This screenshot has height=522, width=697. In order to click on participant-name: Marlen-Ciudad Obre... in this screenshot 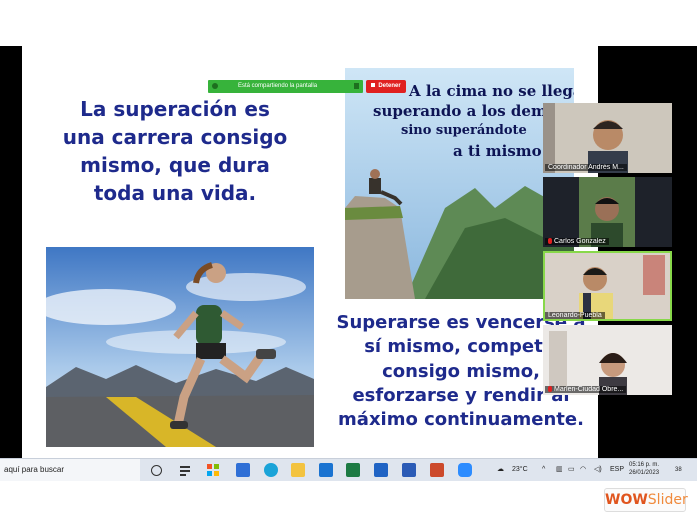, I will do `click(586, 389)`.